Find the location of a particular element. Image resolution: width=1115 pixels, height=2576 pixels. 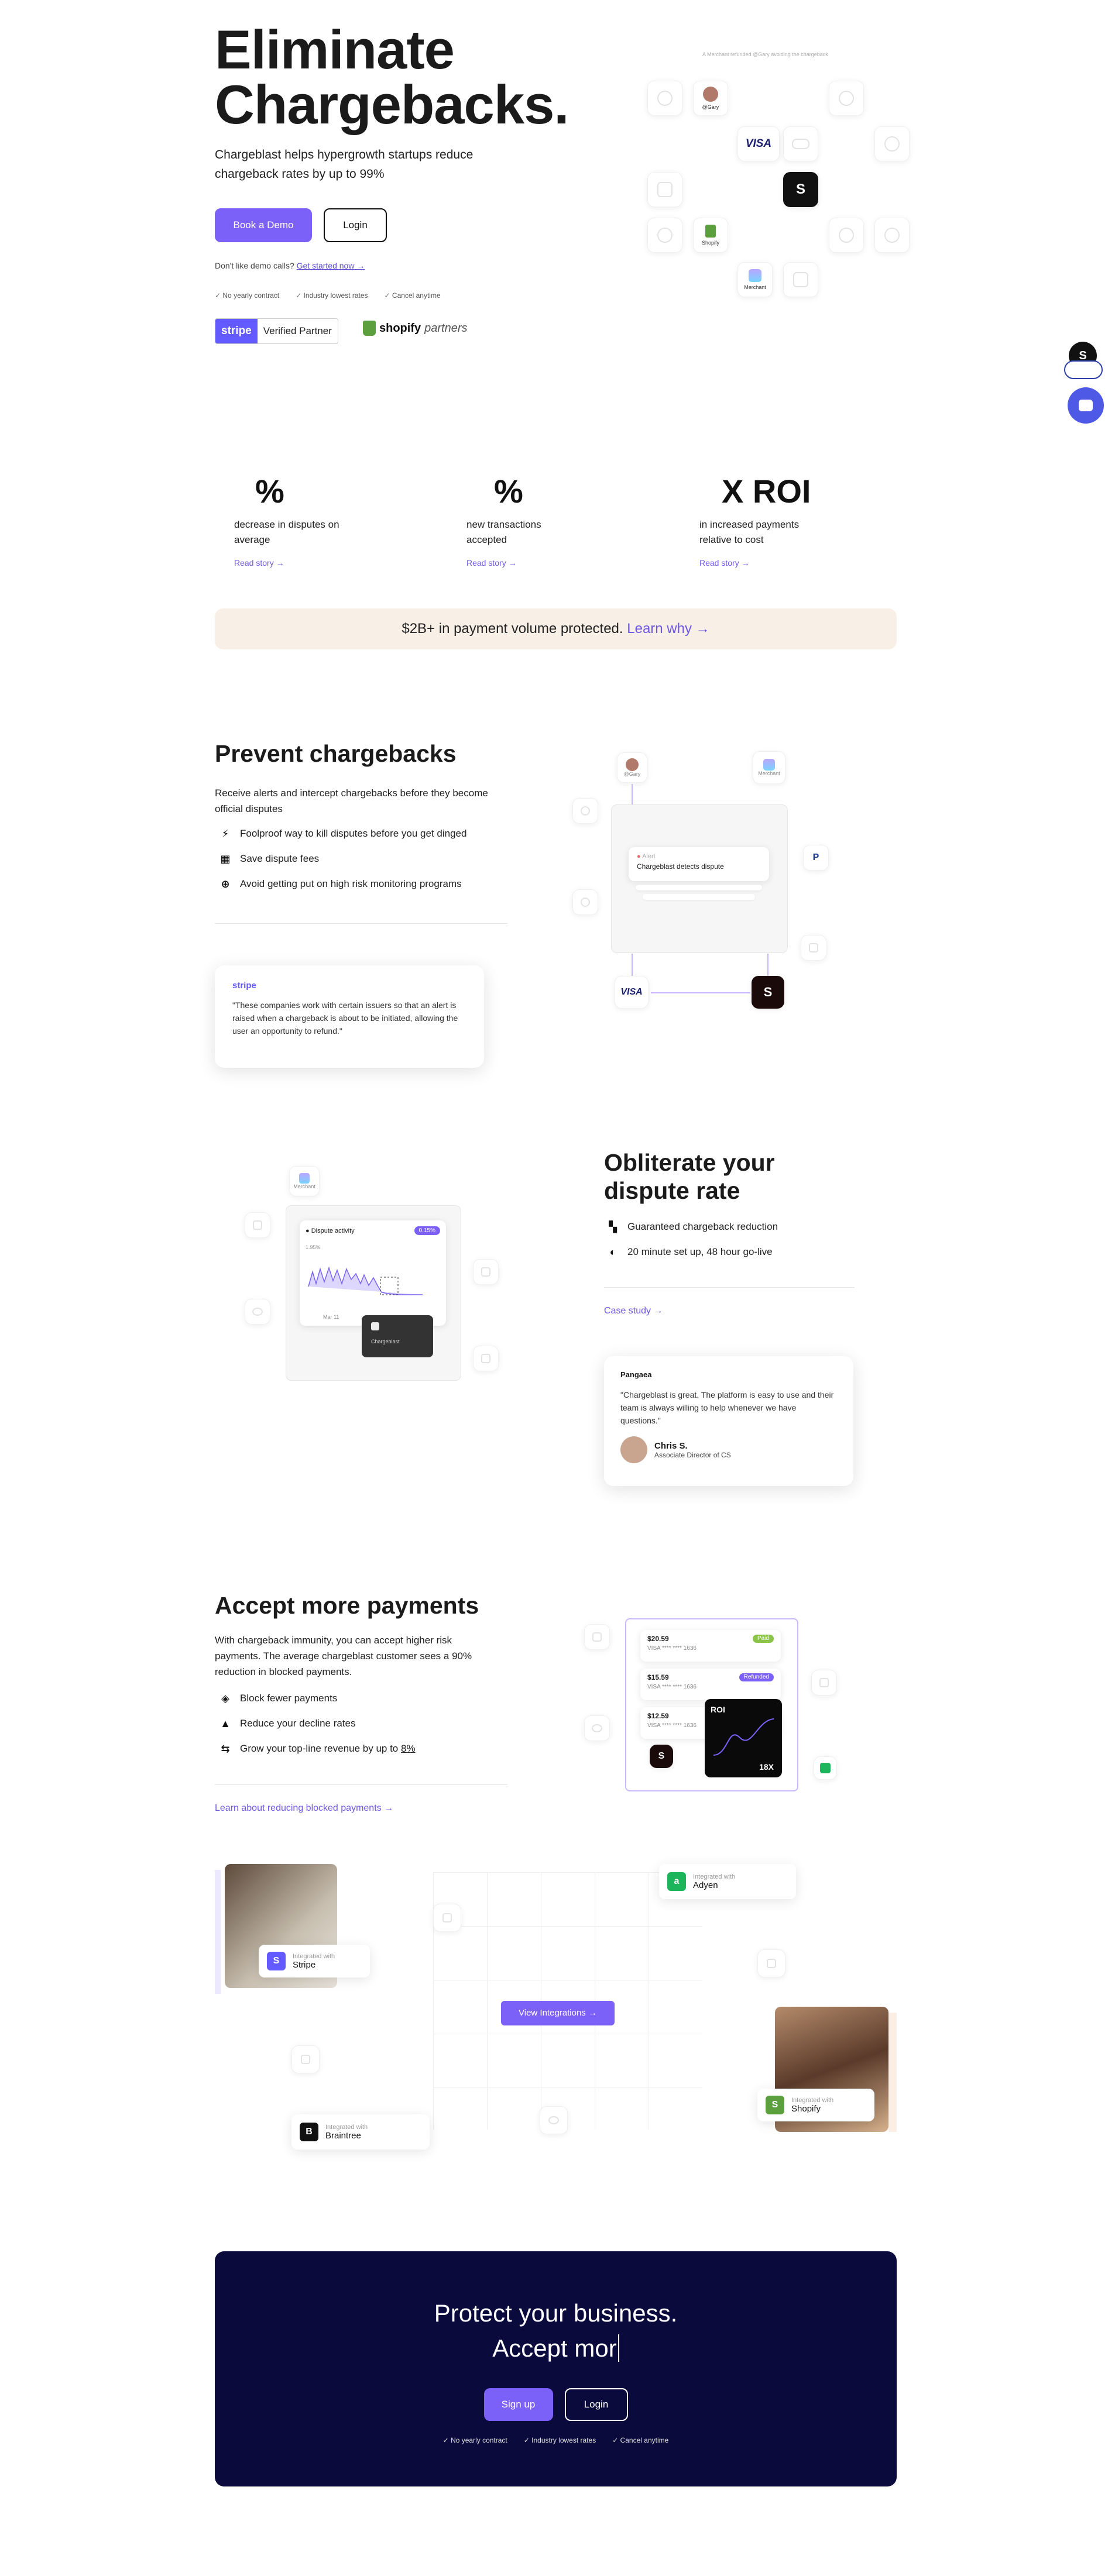

accept-title: Accept more payments is located at coordinates (347, 1605).